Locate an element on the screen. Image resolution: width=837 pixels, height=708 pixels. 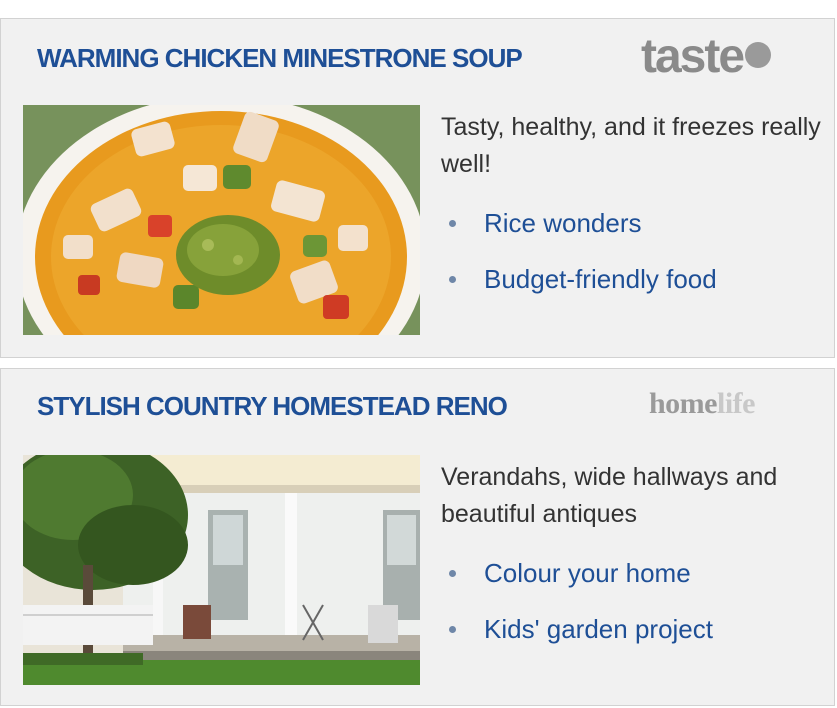
list-item: Budget-friendly food is located at coordinates (579, 279).